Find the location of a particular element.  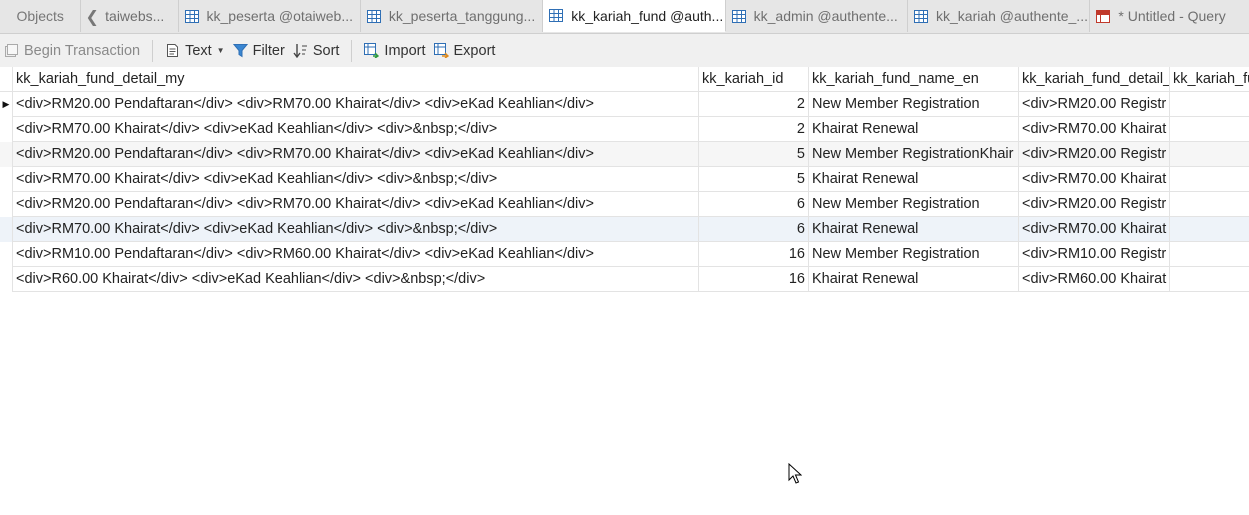

column-header: kk_kariah_fund_detail_ is located at coordinates (1094, 79).